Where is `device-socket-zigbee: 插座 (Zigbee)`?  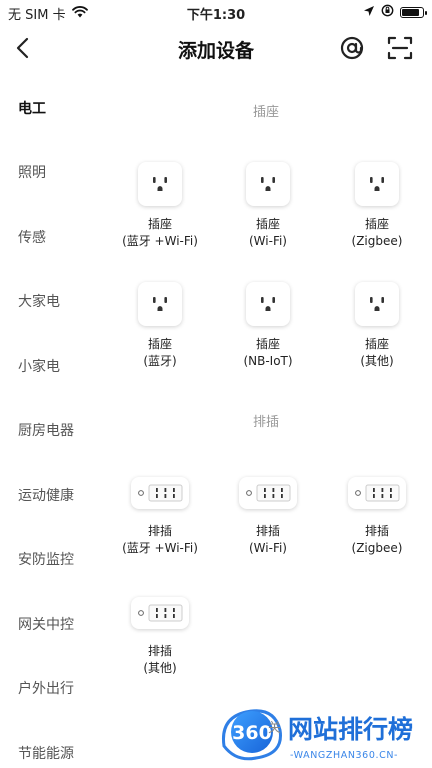 device-socket-zigbee: 插座 (Zigbee) is located at coordinates (377, 206).